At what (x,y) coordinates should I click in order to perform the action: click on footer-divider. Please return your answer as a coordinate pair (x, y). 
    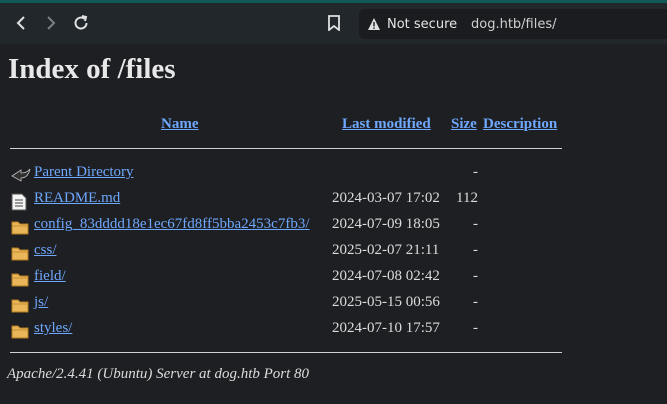
    Looking at the image, I should click on (286, 352).